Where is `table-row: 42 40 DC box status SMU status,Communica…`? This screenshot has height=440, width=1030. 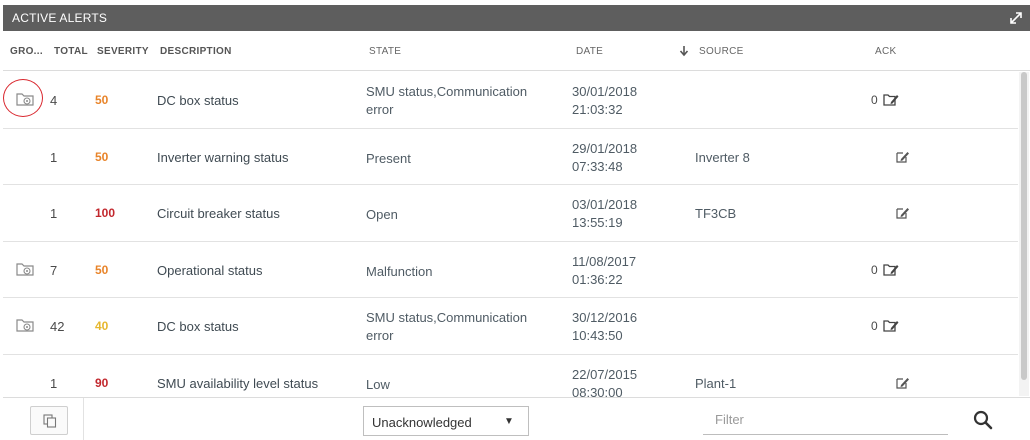 table-row: 42 40 DC box status SMU status,Communica… is located at coordinates (510, 326).